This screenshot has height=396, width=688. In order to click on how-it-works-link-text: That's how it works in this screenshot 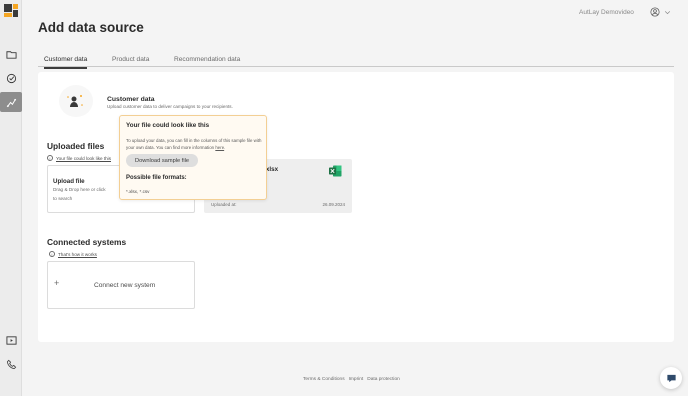, I will do `click(77, 254)`.